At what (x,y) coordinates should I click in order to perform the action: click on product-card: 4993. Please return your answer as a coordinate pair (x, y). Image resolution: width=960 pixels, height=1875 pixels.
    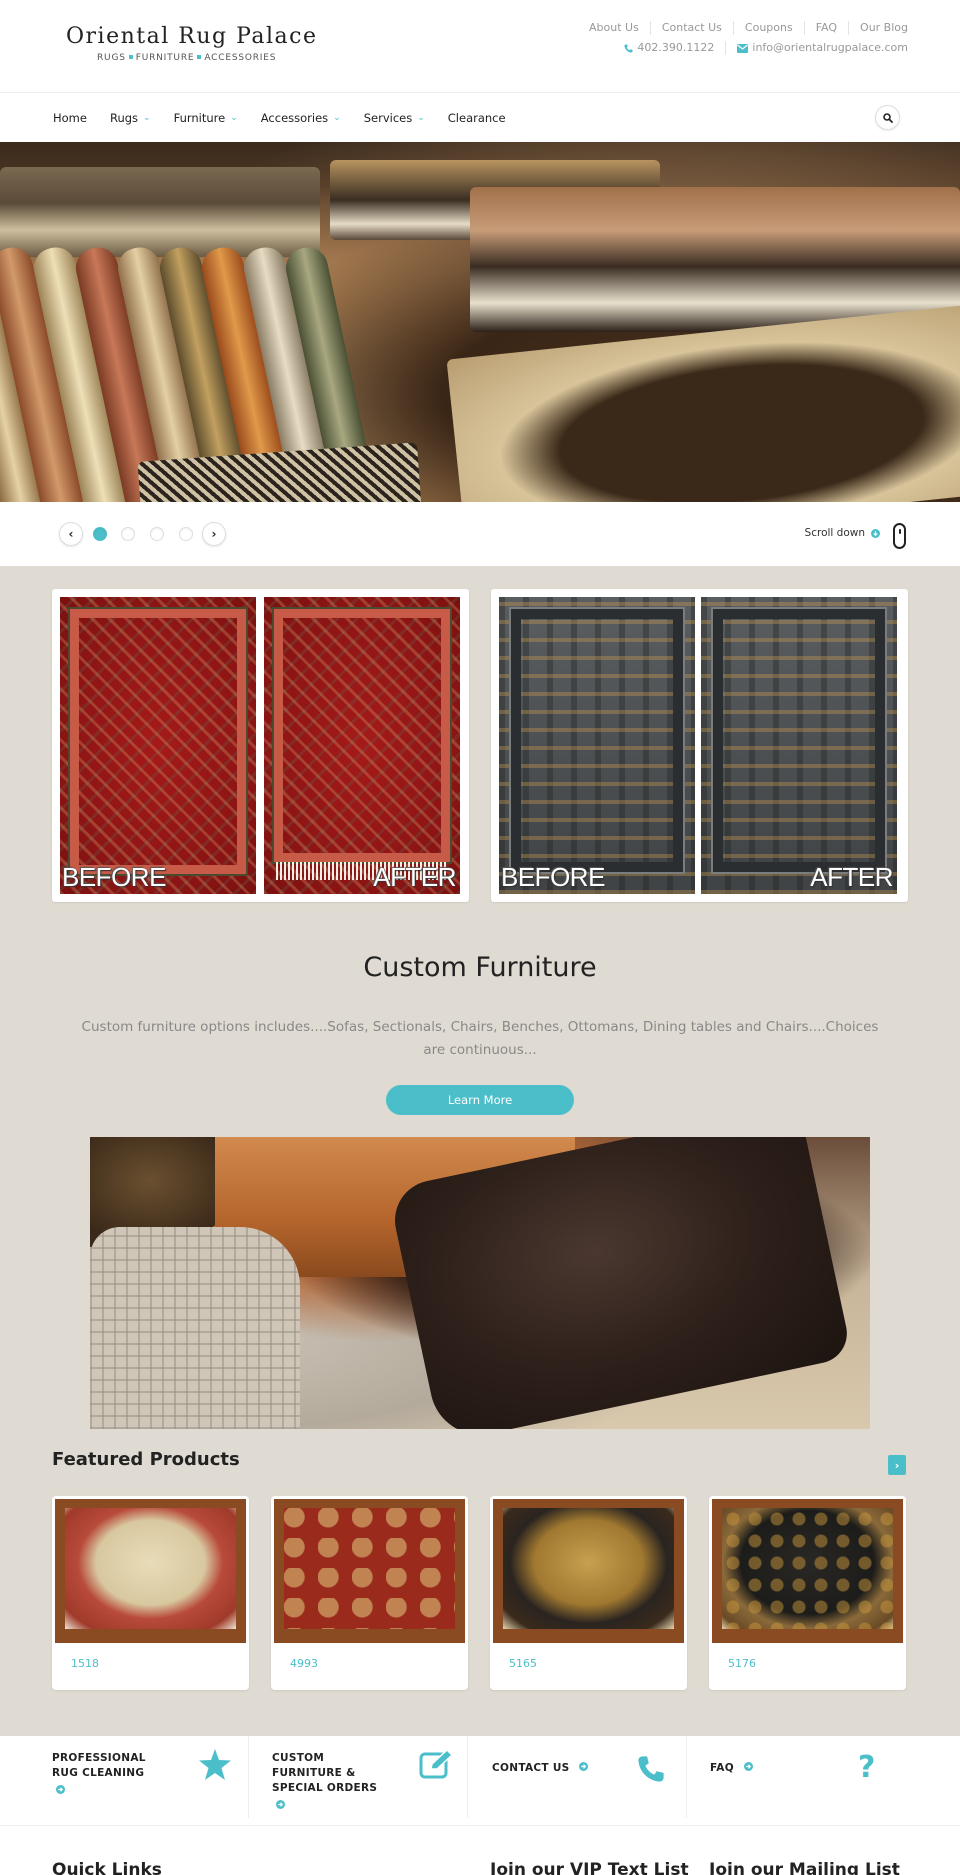
    Looking at the image, I should click on (369, 1593).